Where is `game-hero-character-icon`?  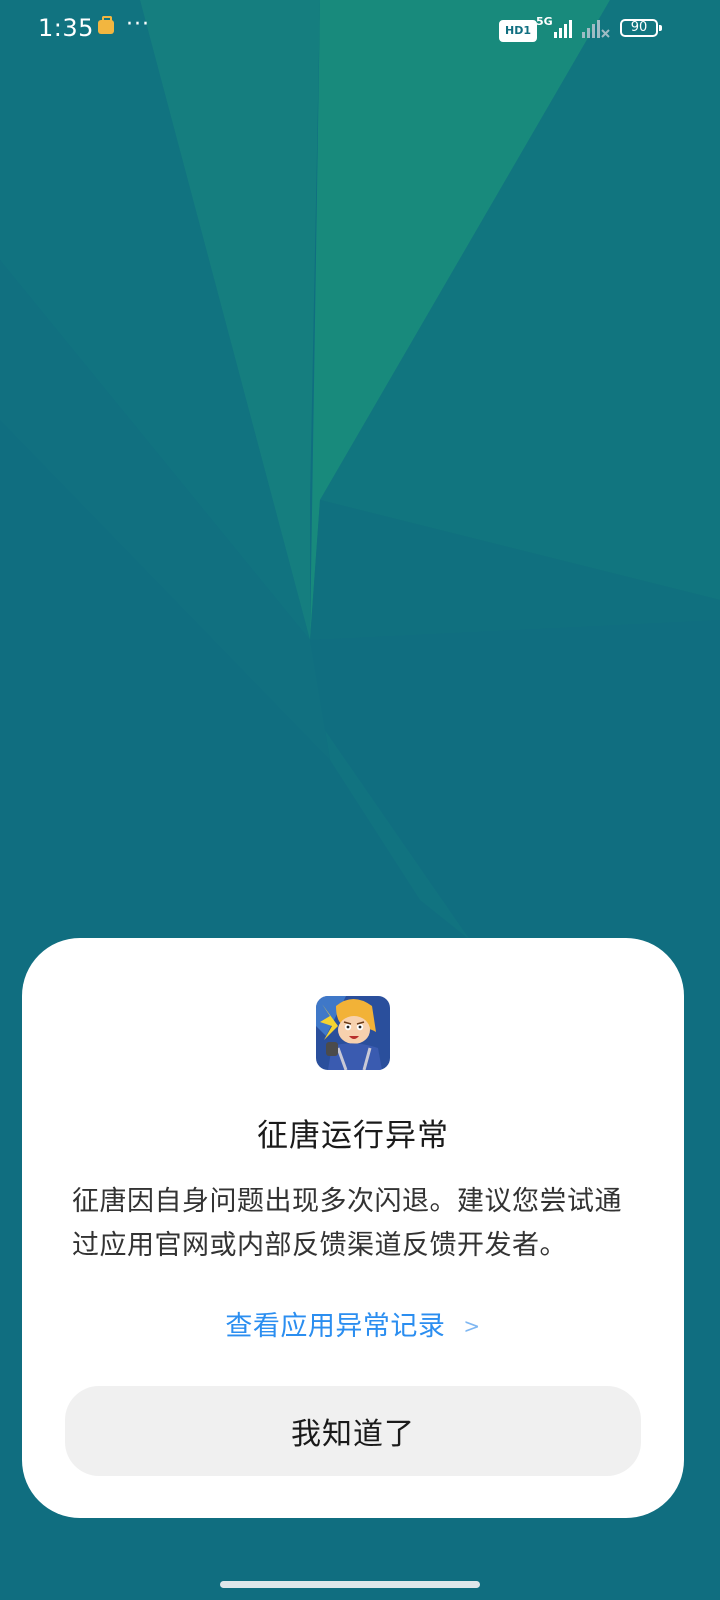
game-hero-character-icon is located at coordinates (353, 1033).